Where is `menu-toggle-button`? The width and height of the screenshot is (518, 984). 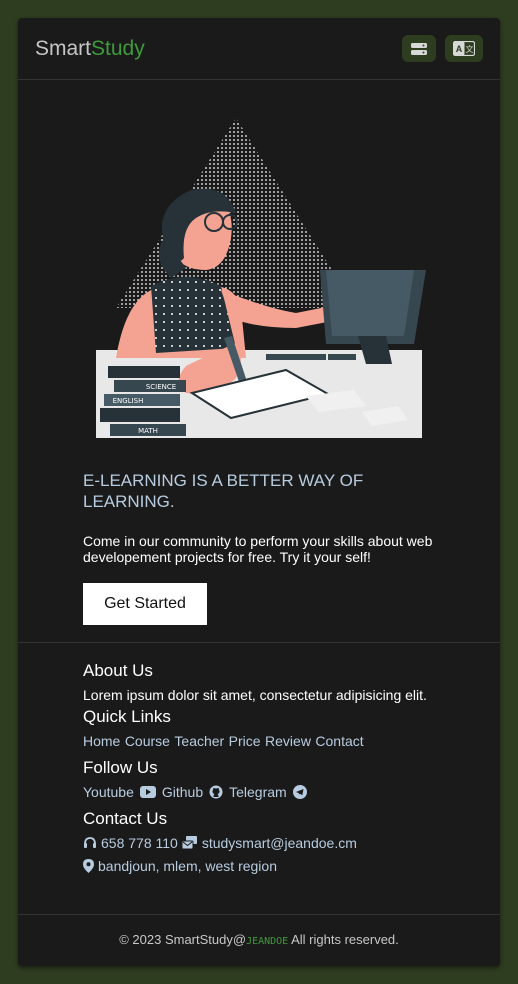 menu-toggle-button is located at coordinates (419, 48).